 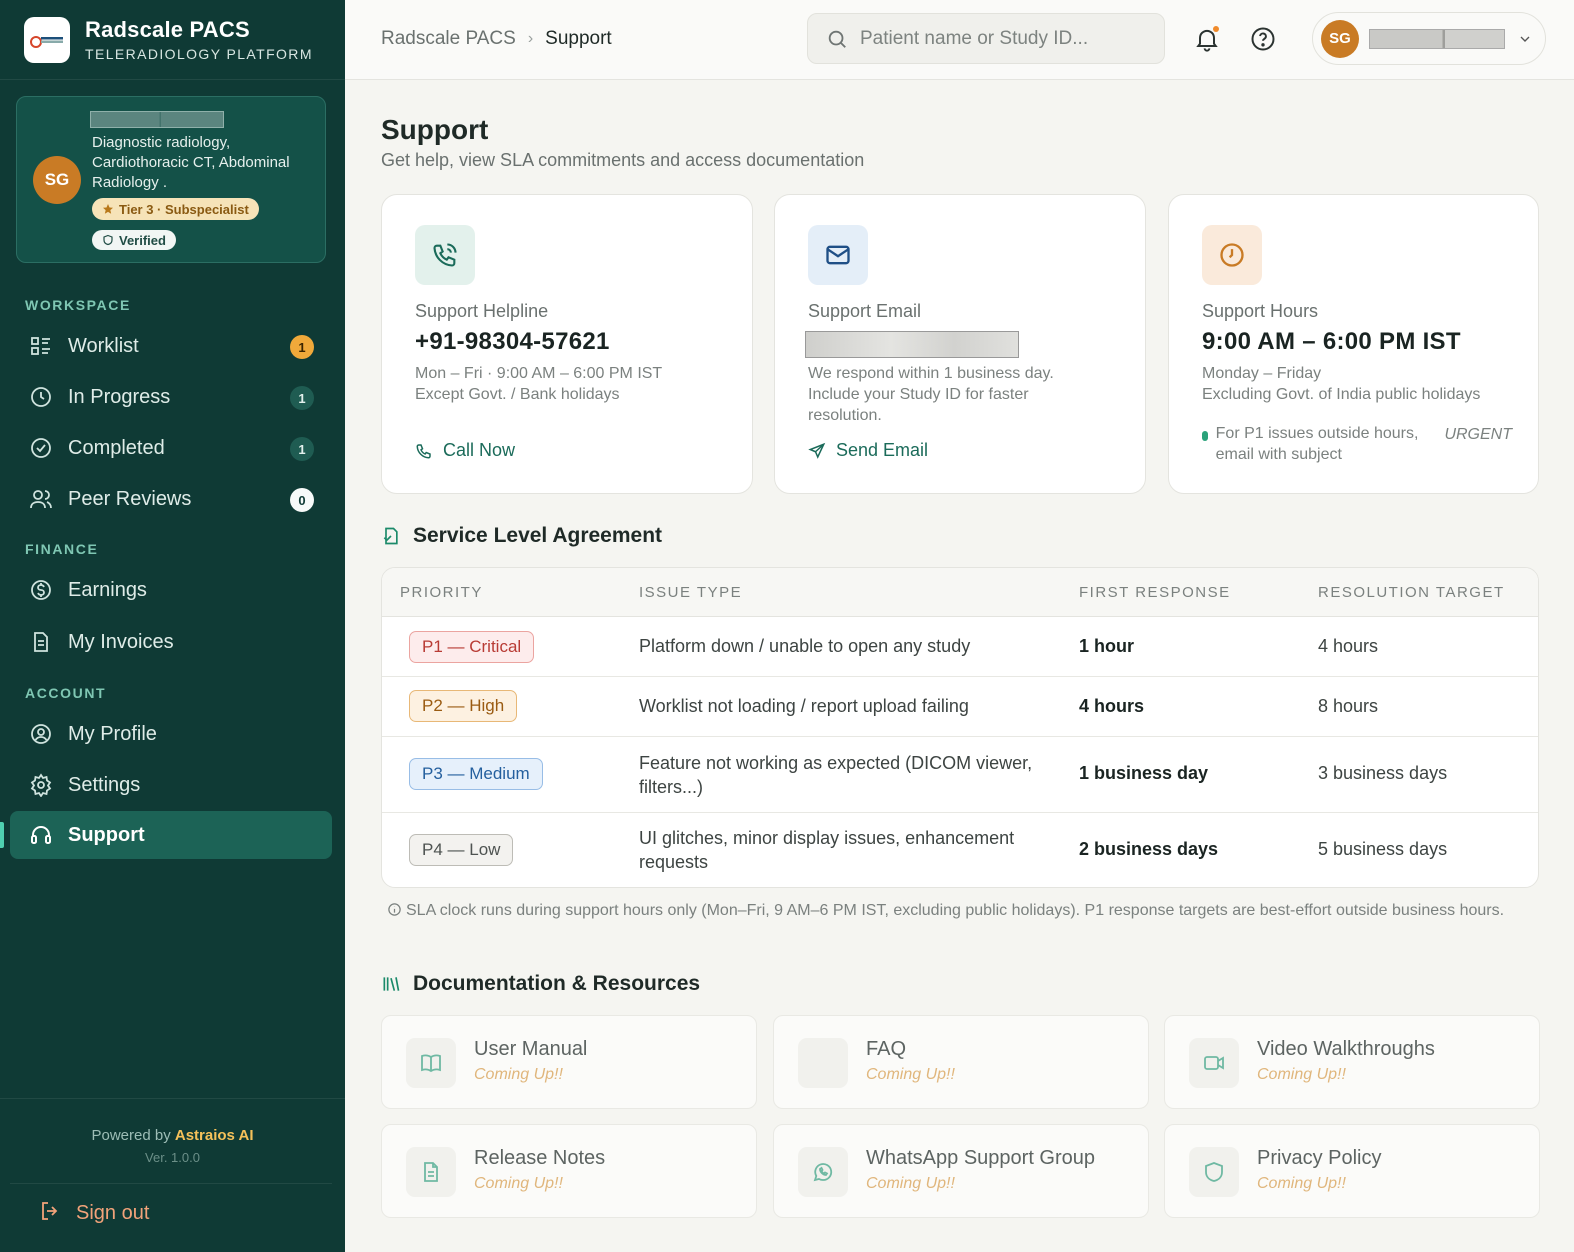 What do you see at coordinates (171, 448) in the screenshot?
I see `sidebar-item-completed: Completed 1` at bounding box center [171, 448].